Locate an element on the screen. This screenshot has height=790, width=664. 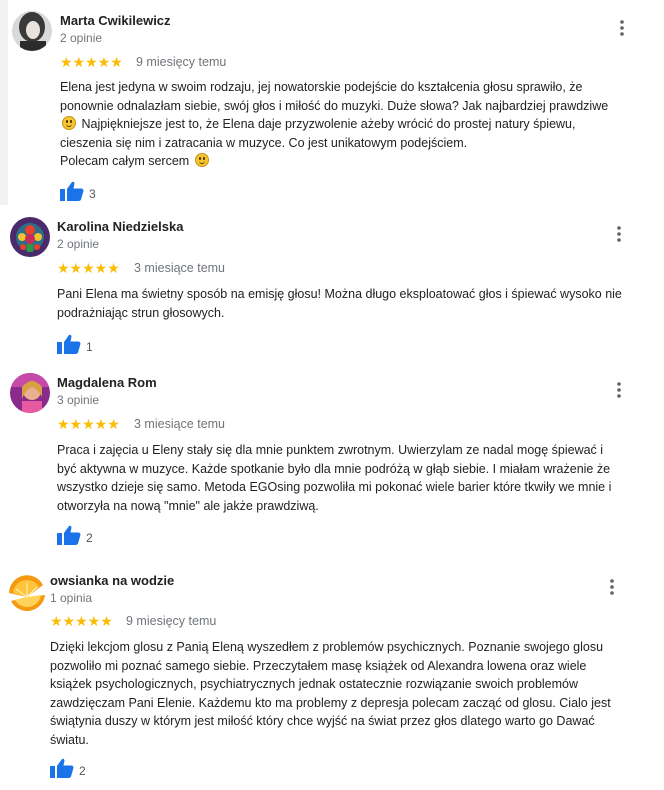
like-button: 3 is located at coordinates (78, 193).